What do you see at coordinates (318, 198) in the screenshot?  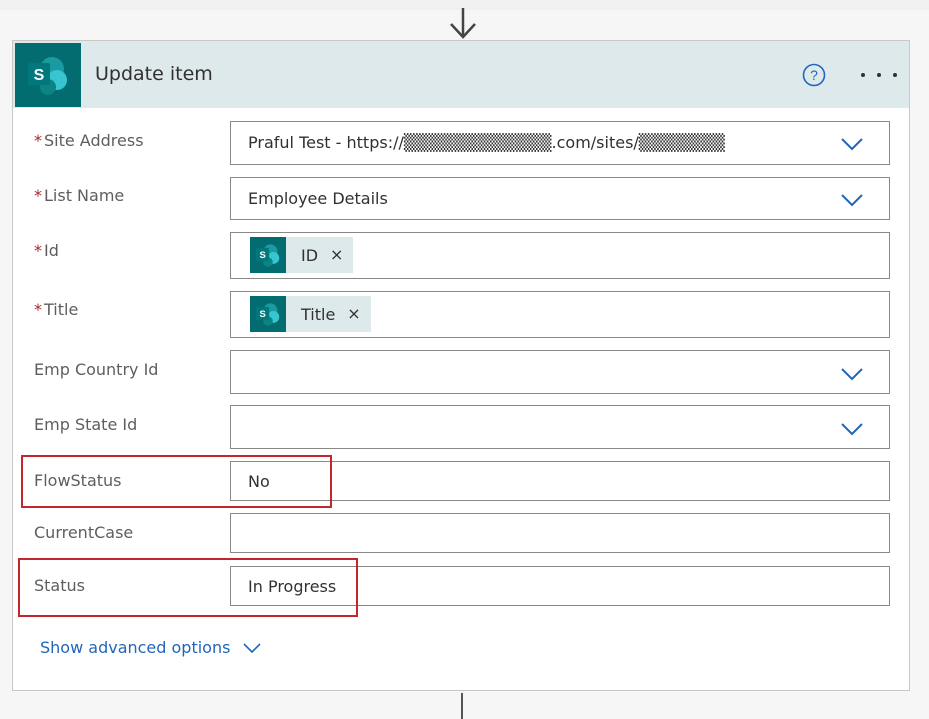 I see `list-name-value: Employee Details` at bounding box center [318, 198].